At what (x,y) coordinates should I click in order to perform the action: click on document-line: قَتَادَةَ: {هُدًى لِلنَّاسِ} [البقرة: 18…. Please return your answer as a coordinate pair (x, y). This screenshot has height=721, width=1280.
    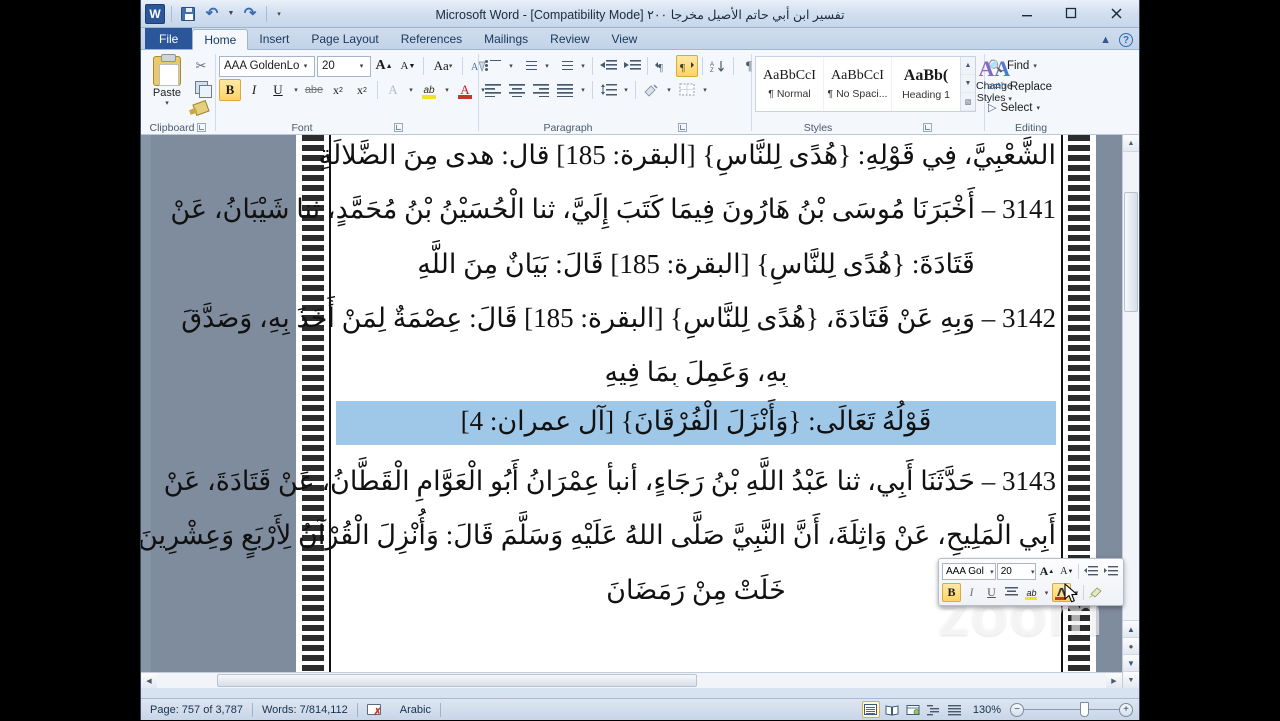
    Looking at the image, I should click on (696, 263).